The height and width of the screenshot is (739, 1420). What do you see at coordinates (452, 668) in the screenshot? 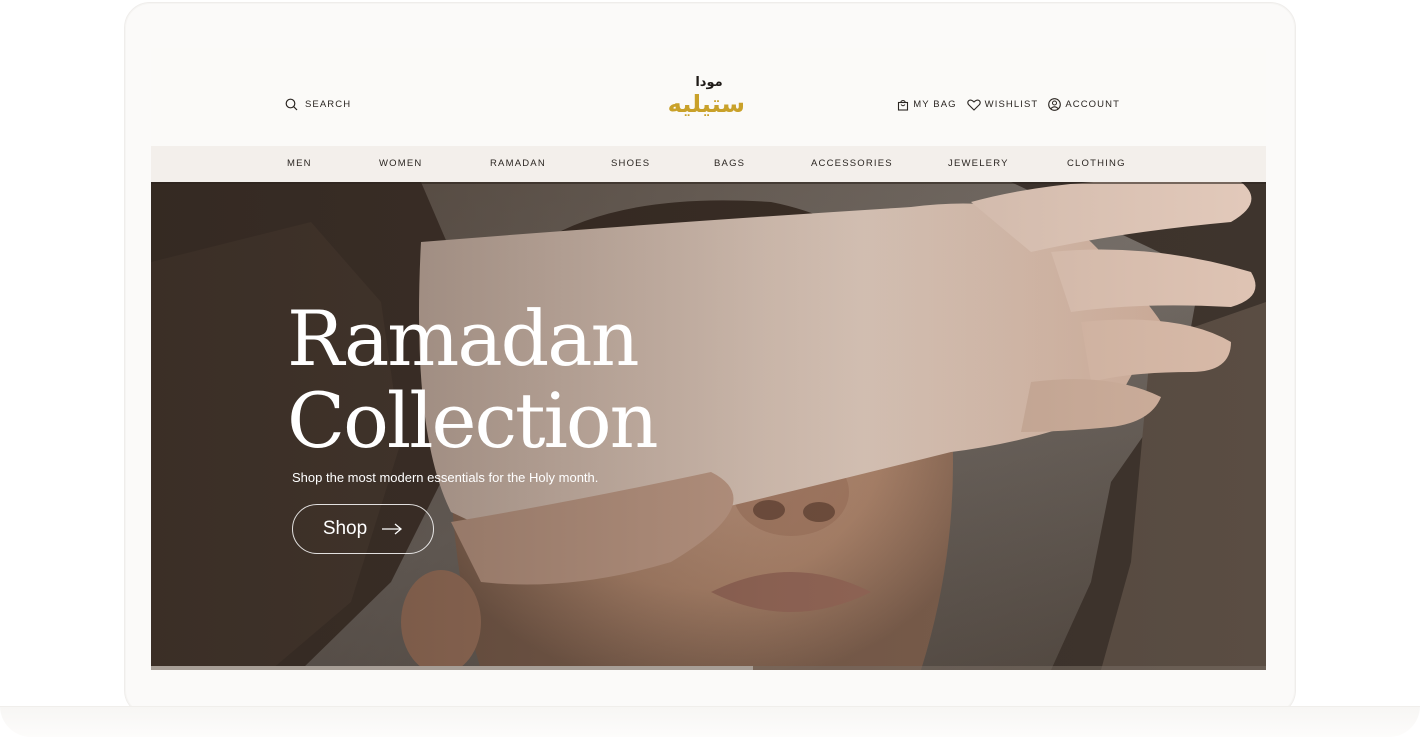
I see `slide-progress-fill` at bounding box center [452, 668].